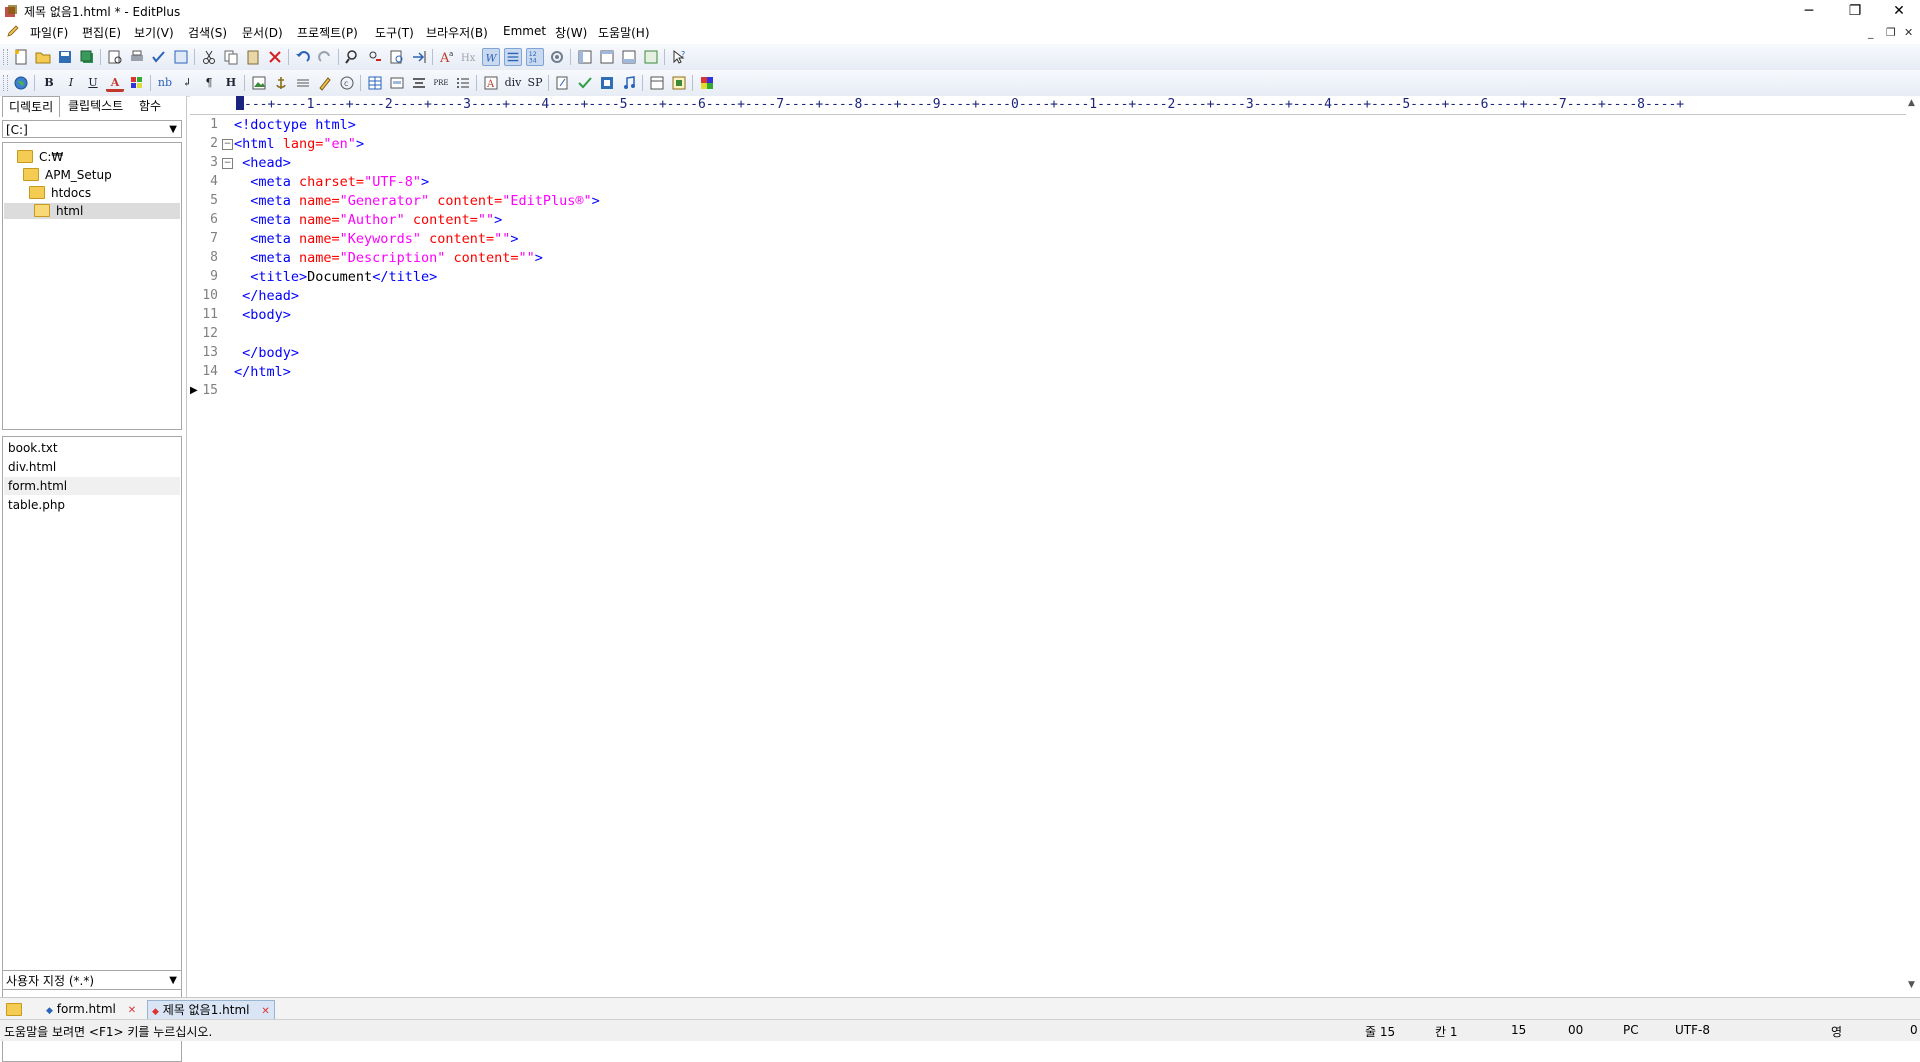 Image resolution: width=1920 pixels, height=1062 pixels. What do you see at coordinates (1692, 1030) in the screenshot?
I see `status-encoding: UTF-8` at bounding box center [1692, 1030].